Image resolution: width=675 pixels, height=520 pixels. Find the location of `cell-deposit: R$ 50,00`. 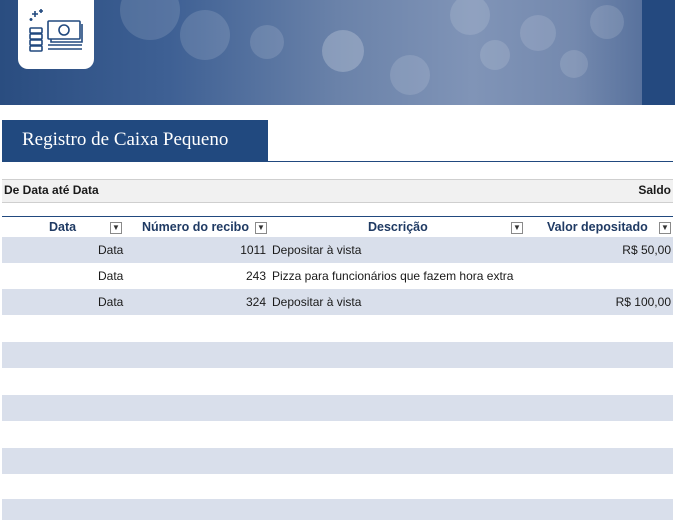

cell-deposit: R$ 50,00 is located at coordinates (646, 250).